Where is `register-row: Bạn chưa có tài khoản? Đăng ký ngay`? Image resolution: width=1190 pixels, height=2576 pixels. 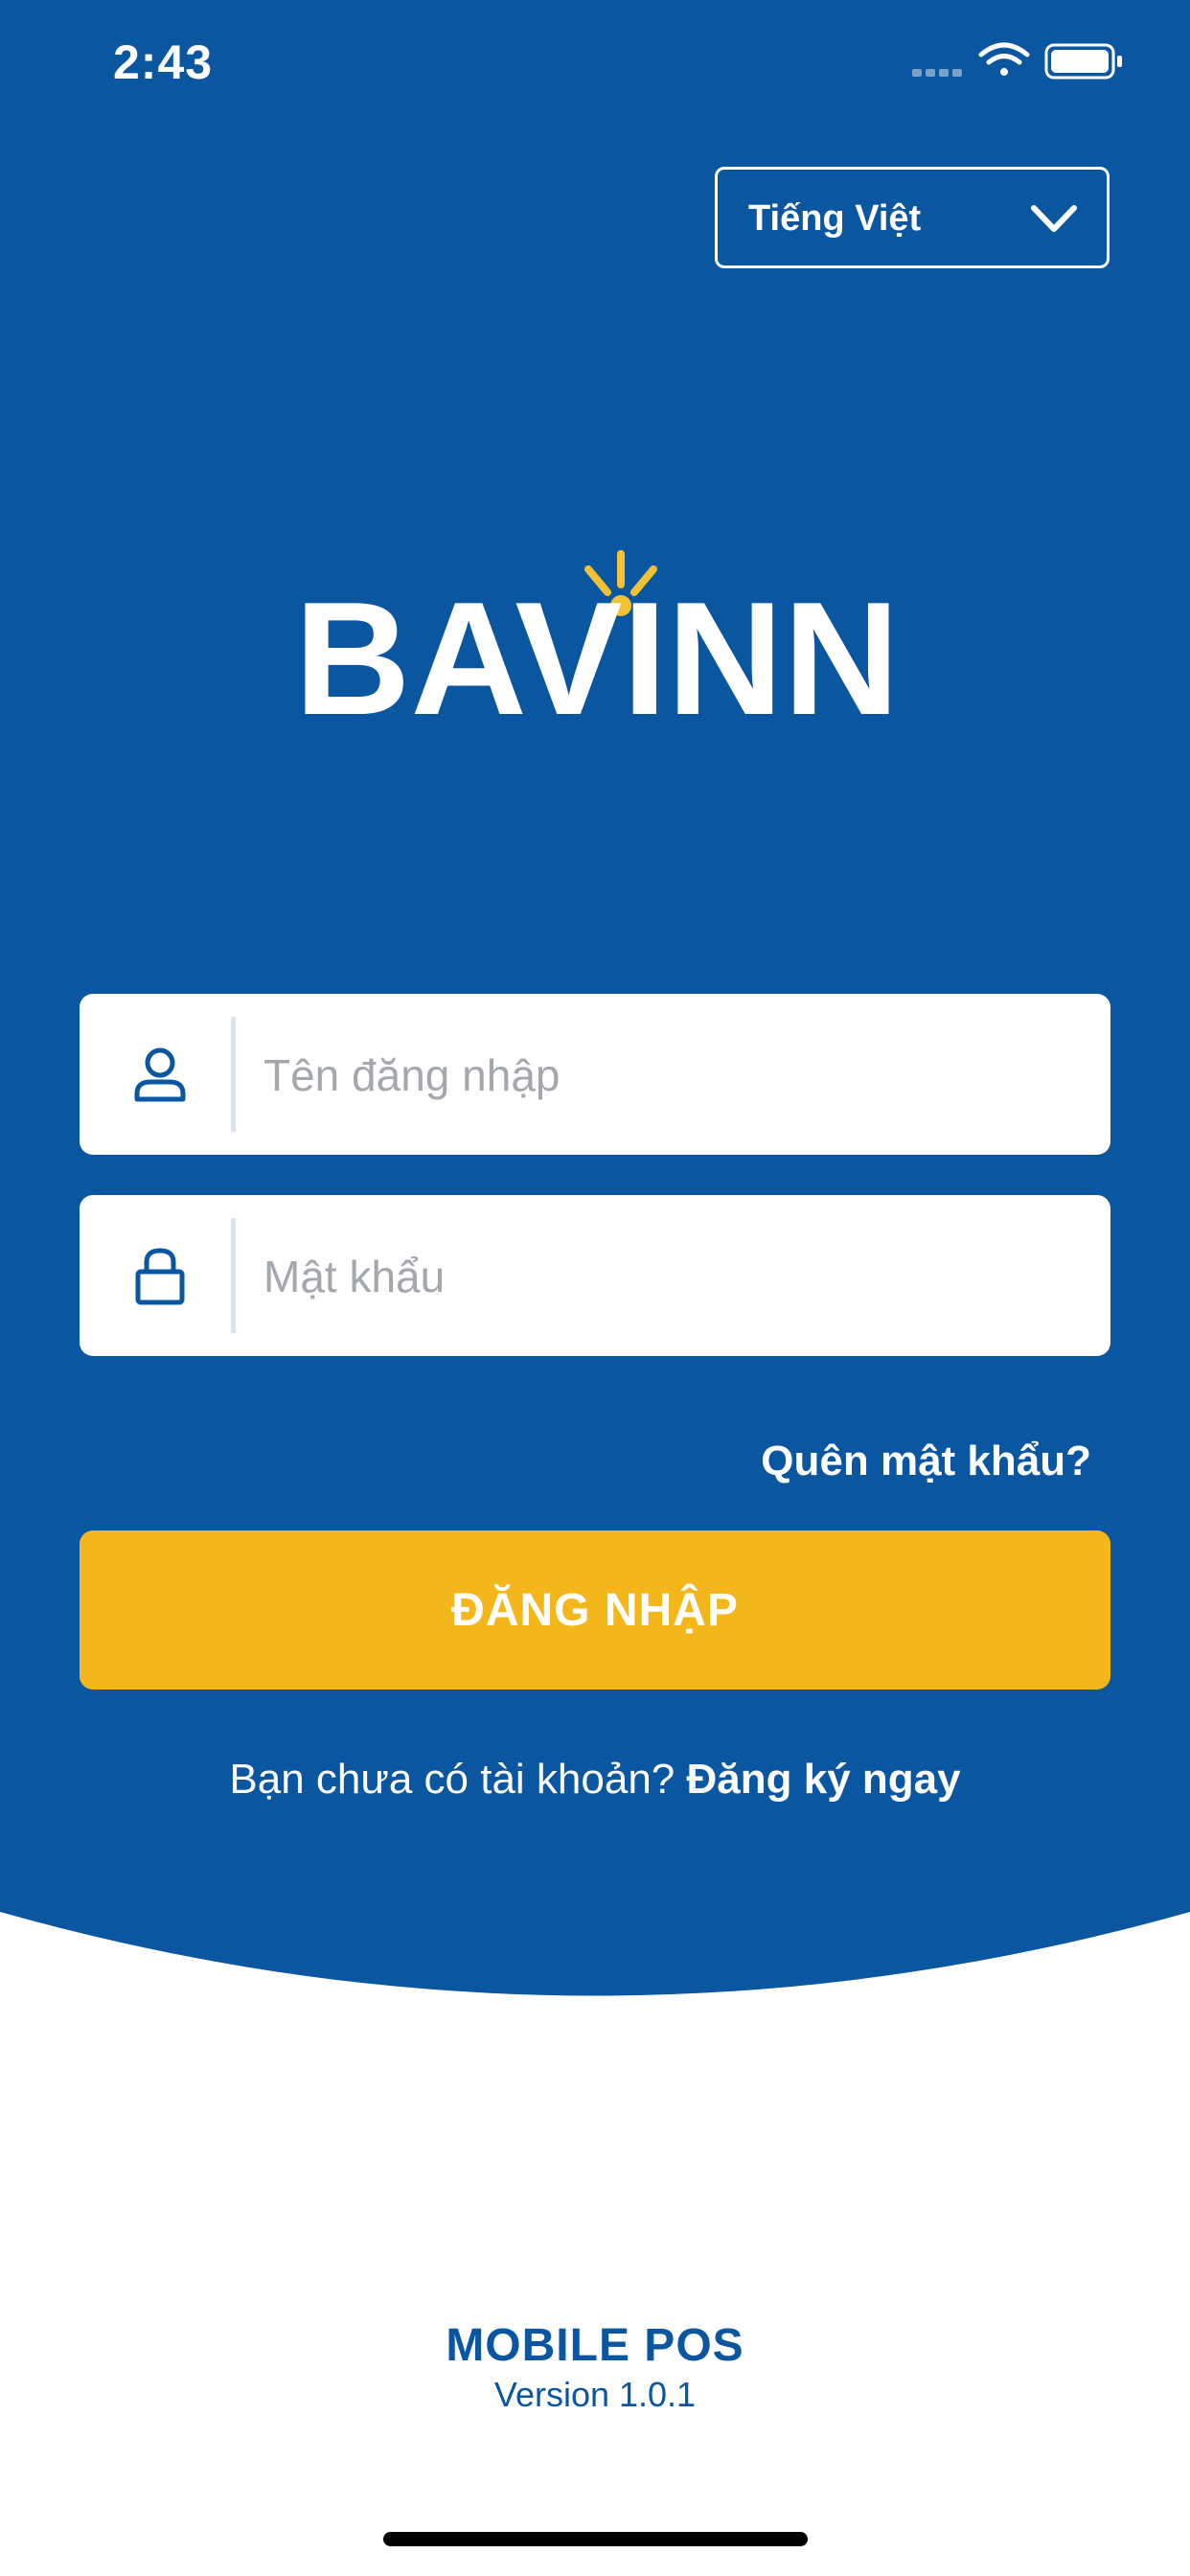
register-row: Bạn chưa có tài khoản? Đăng ký ngay is located at coordinates (595, 1780).